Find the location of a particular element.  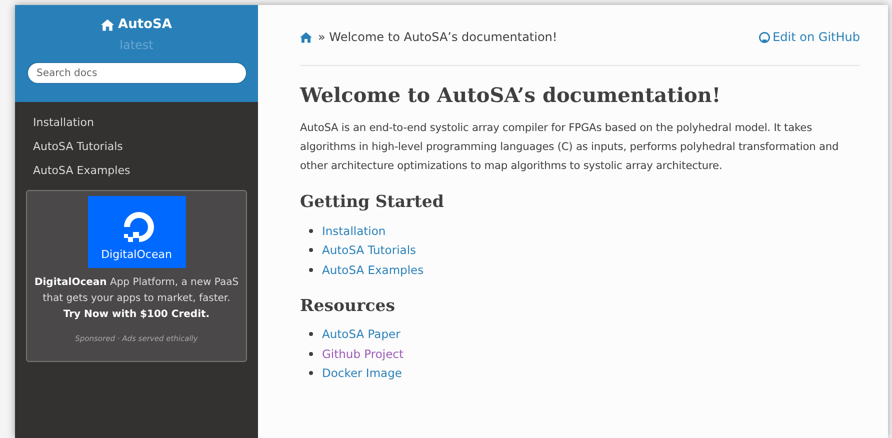

breadcrumb: » Welcome to AutoSA’s documentation! is located at coordinates (438, 37).